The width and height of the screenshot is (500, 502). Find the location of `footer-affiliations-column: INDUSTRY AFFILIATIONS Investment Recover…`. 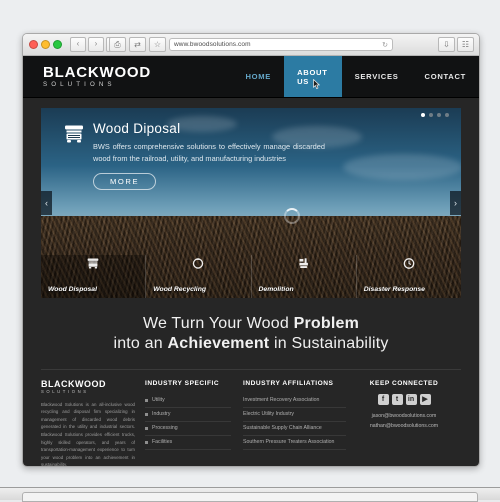

footer-affiliations-column: INDUSTRY AFFILIATIONS Investment Recover… is located at coordinates (300, 422).